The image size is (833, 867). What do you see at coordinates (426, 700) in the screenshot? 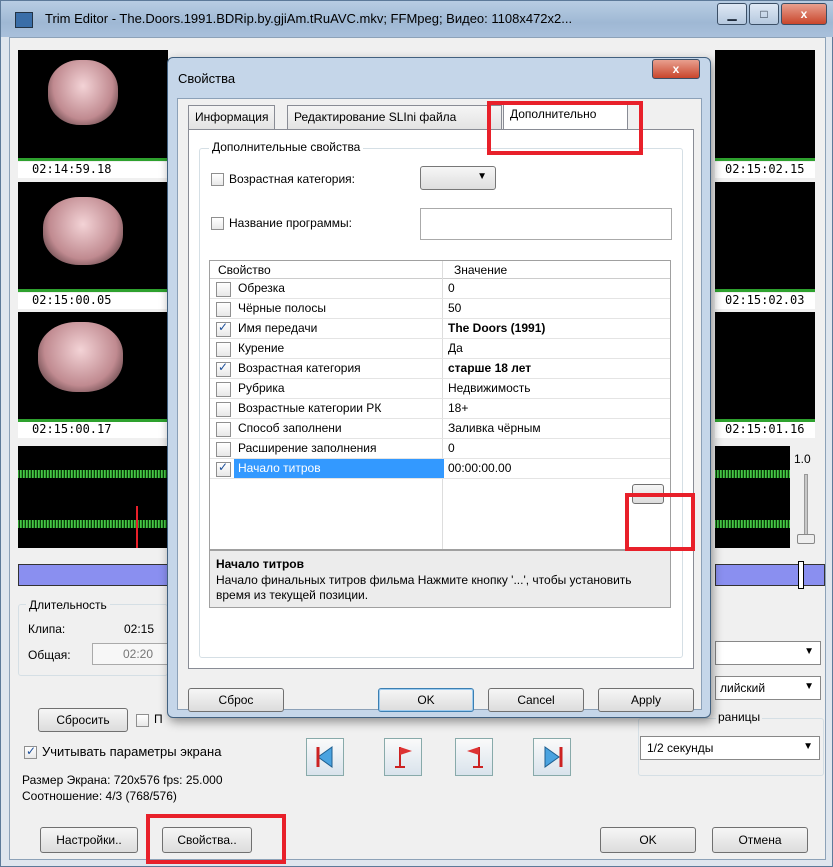
I see `dialog-ok-button: OK` at bounding box center [426, 700].